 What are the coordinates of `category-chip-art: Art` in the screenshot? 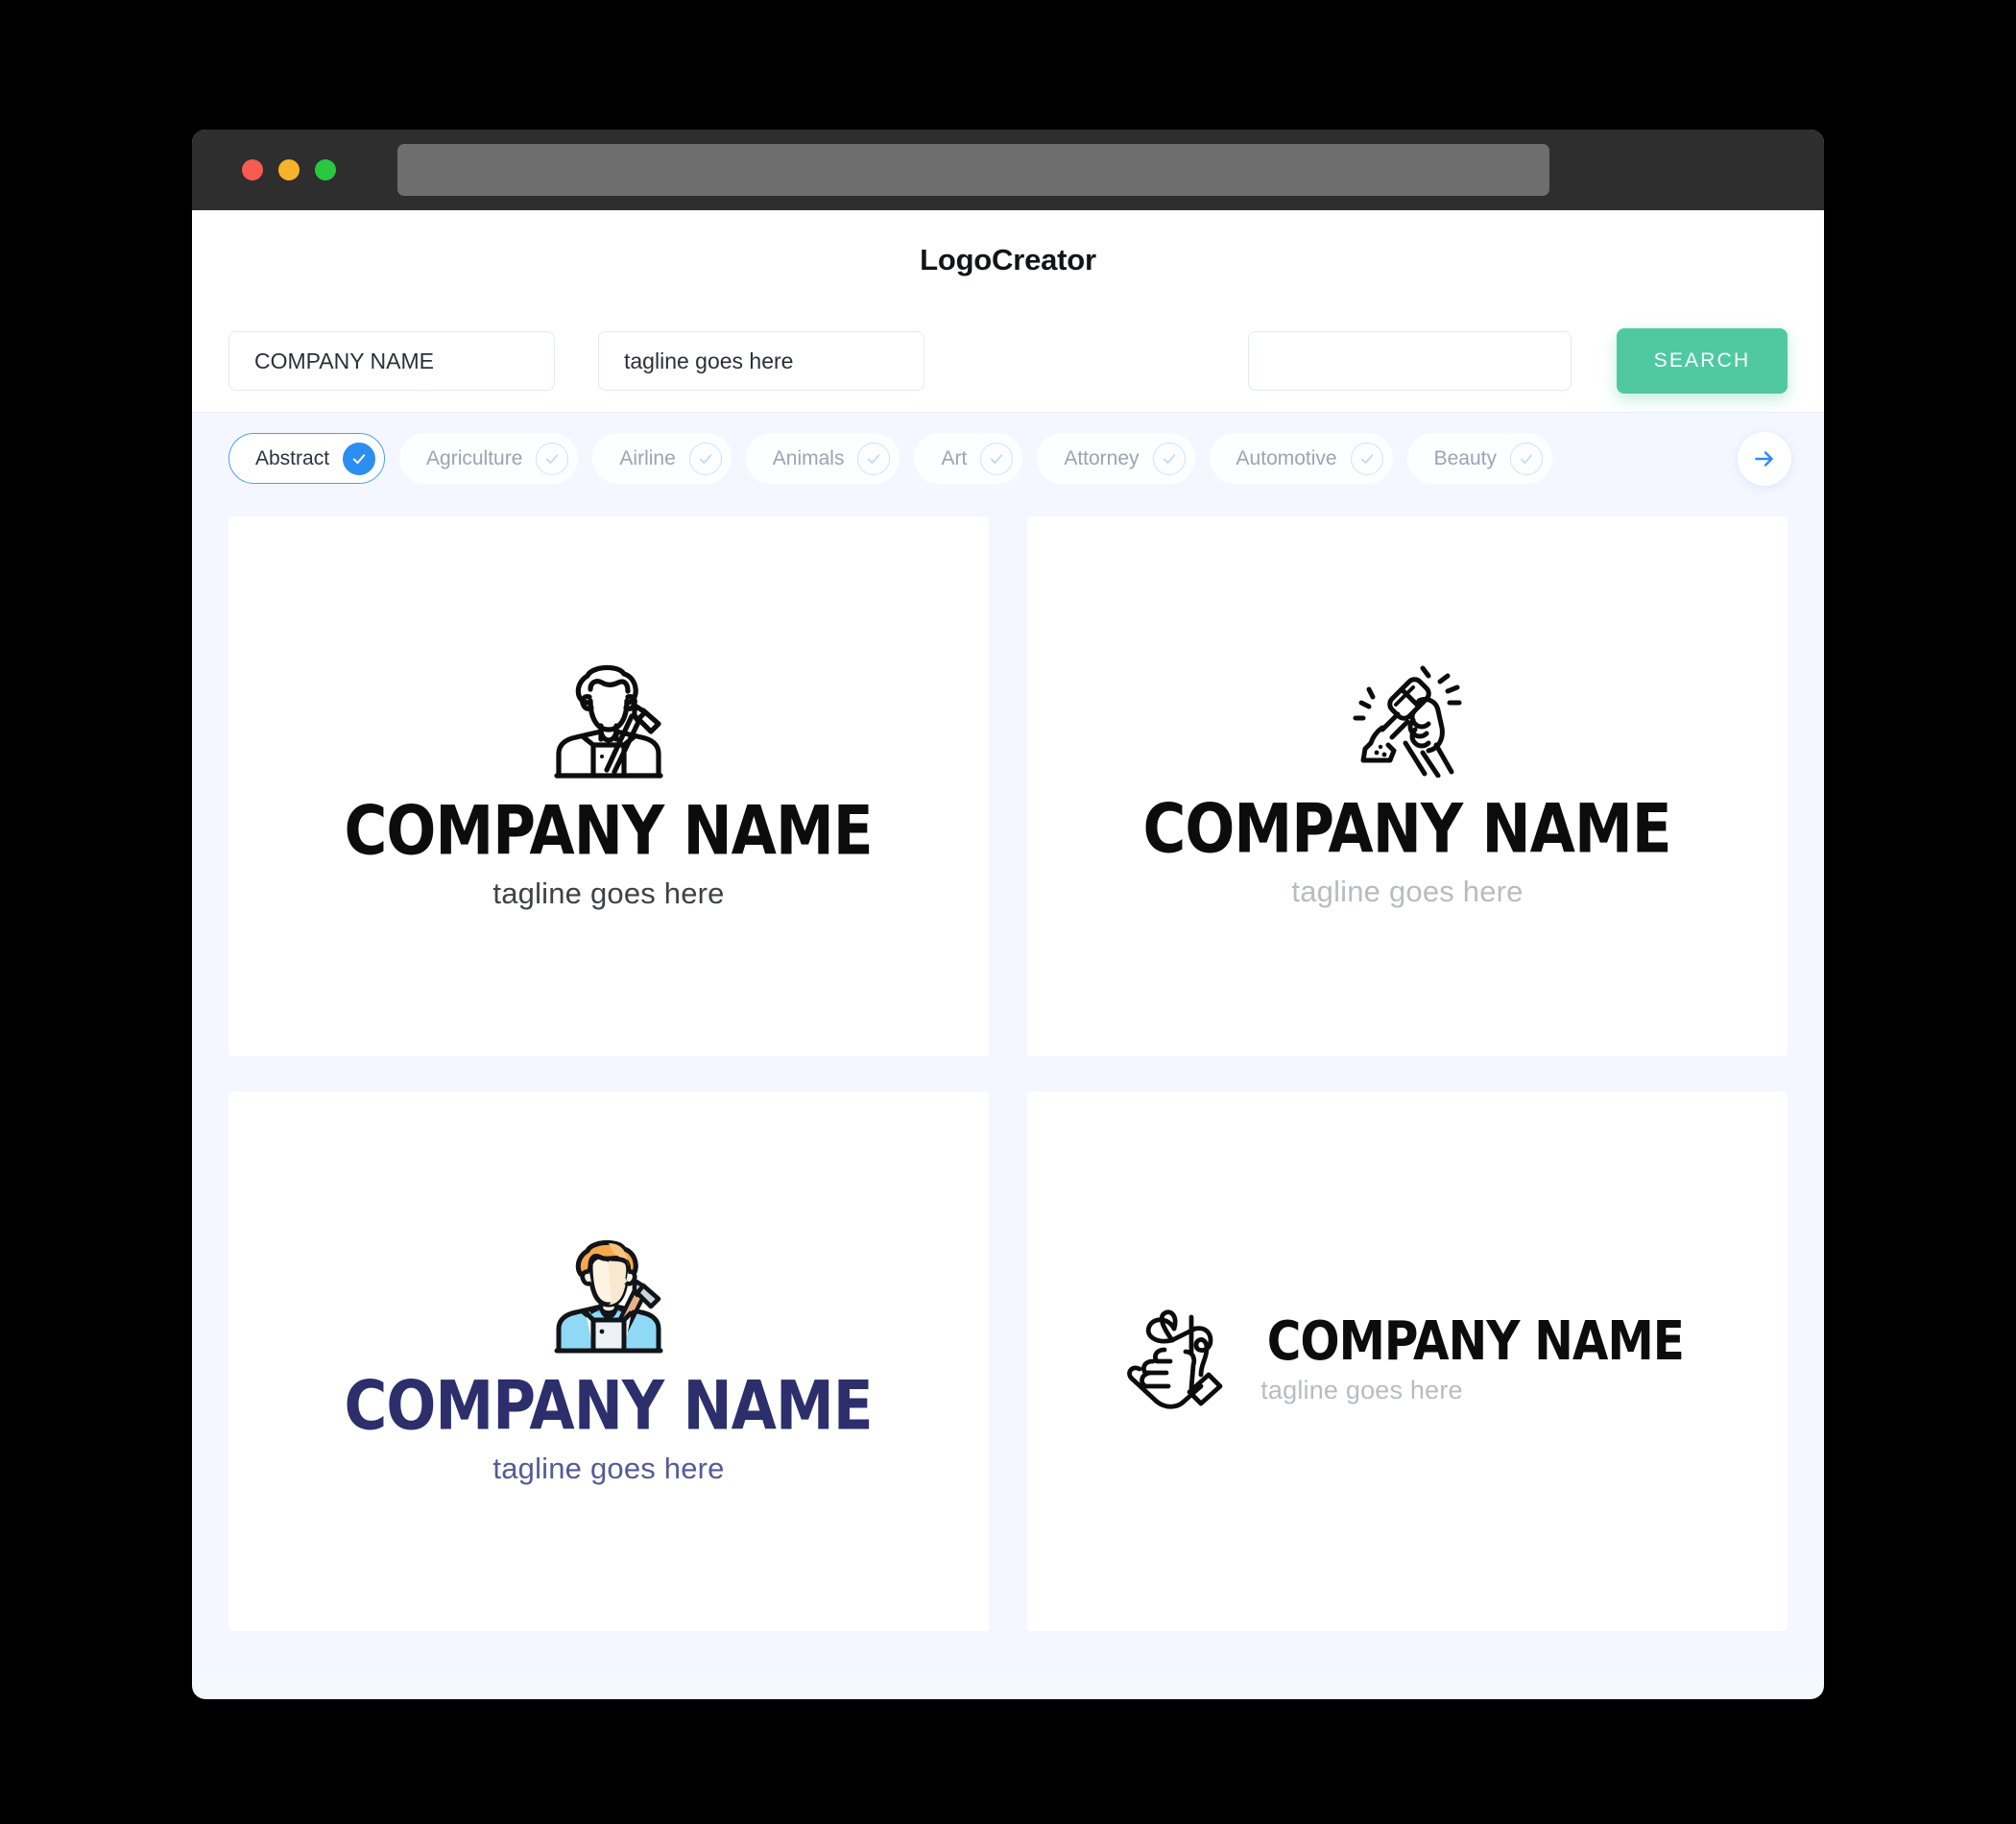 It's located at (968, 458).